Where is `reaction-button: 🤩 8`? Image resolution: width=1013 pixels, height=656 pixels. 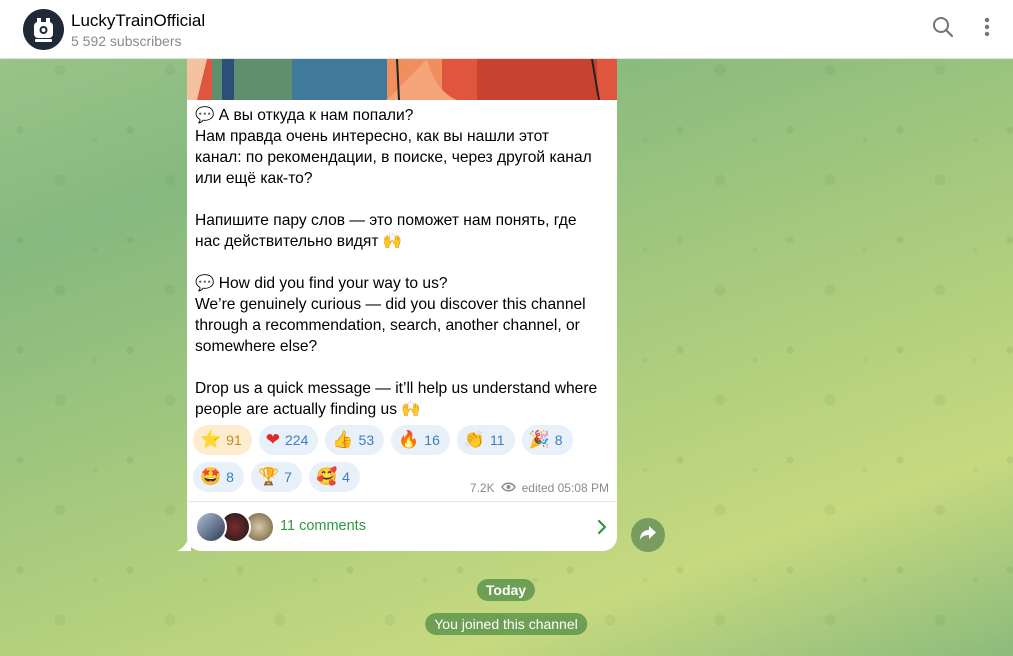 reaction-button: 🤩 8 is located at coordinates (218, 477).